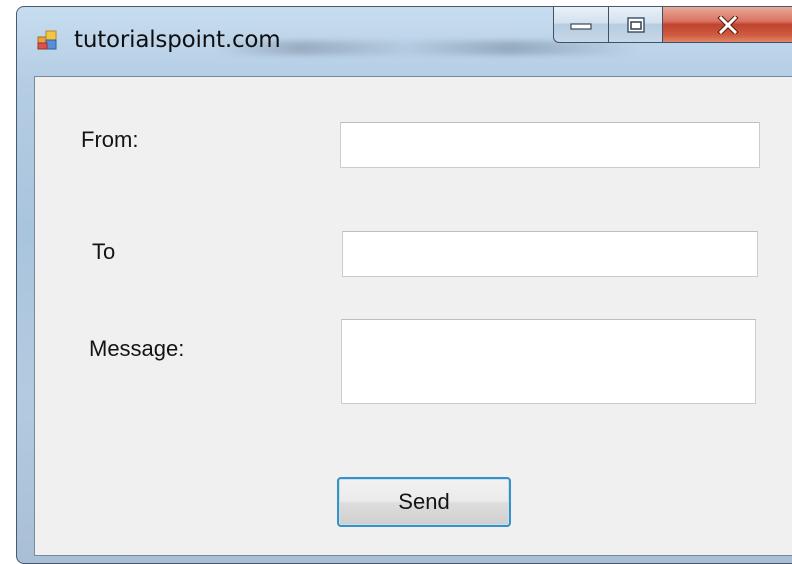 The height and width of the screenshot is (564, 792). What do you see at coordinates (548, 361) in the screenshot?
I see `message-field` at bounding box center [548, 361].